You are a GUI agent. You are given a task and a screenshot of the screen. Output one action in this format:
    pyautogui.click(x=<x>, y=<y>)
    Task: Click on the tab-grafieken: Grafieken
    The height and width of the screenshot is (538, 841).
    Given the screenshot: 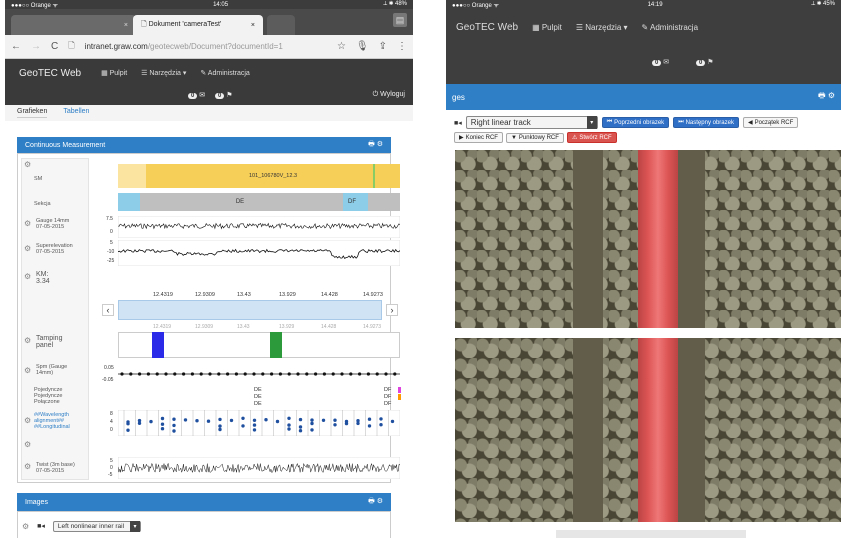 What is the action you would take?
    pyautogui.click(x=32, y=113)
    